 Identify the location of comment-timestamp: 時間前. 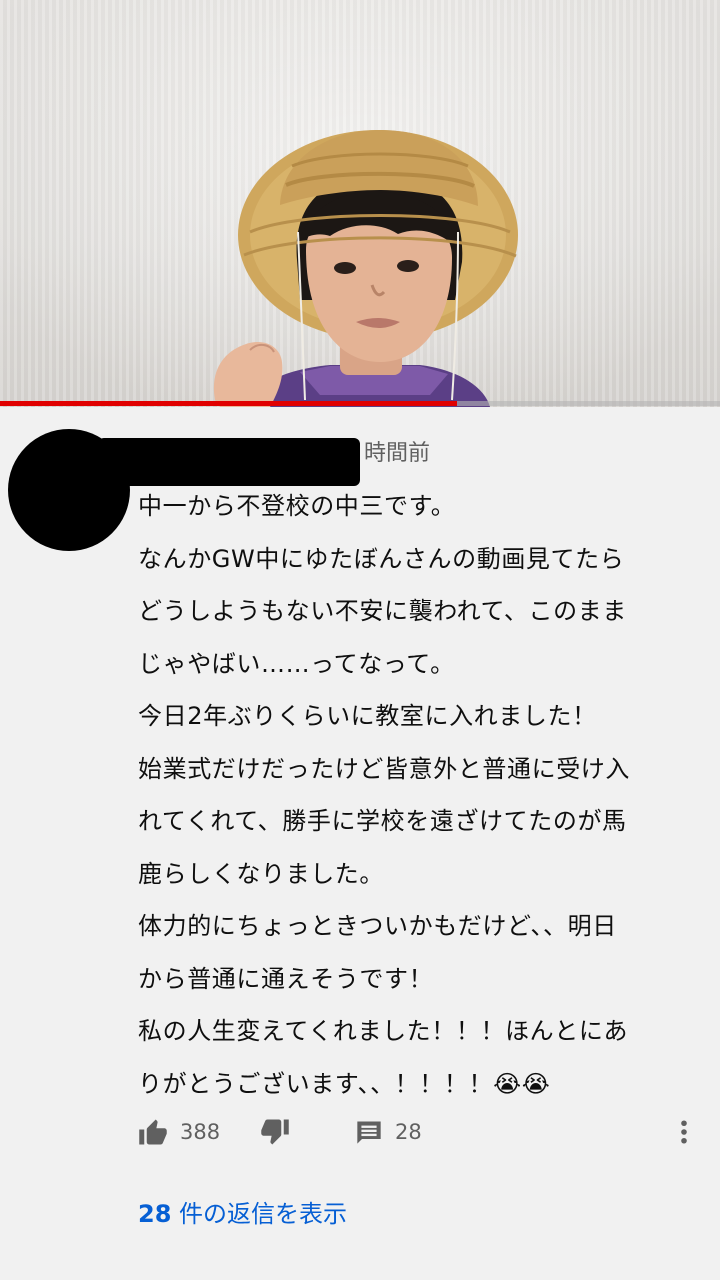
(397, 453).